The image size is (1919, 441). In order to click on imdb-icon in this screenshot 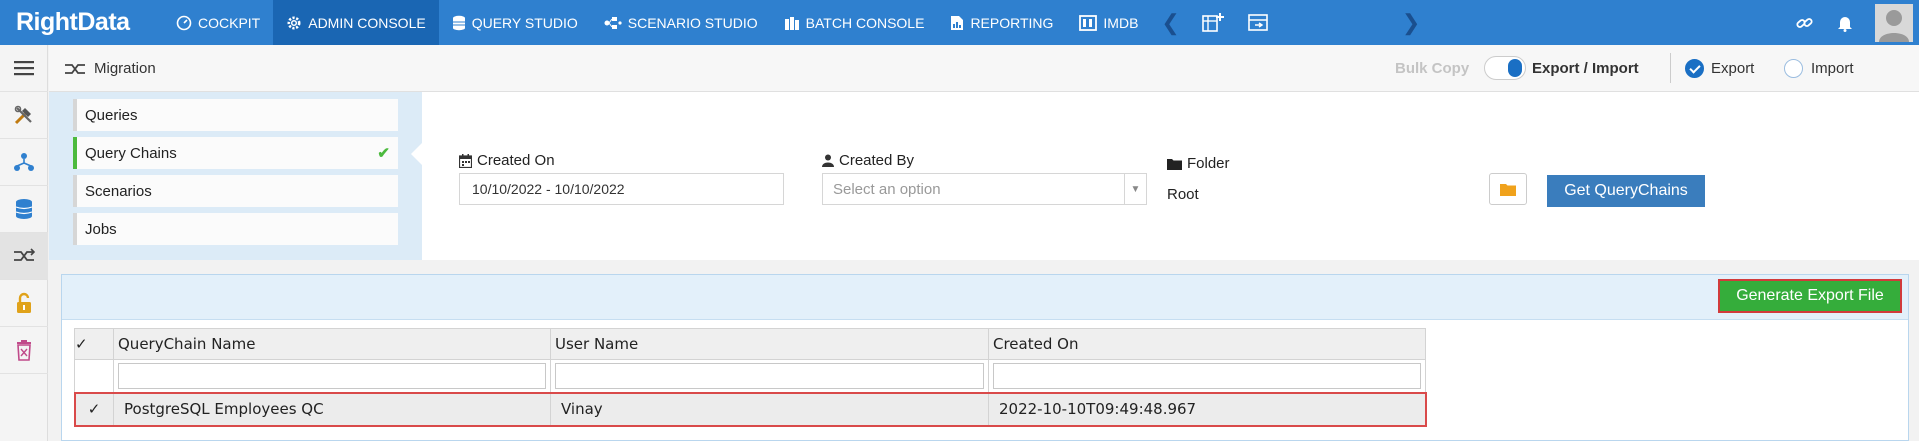, I will do `click(1088, 22)`.